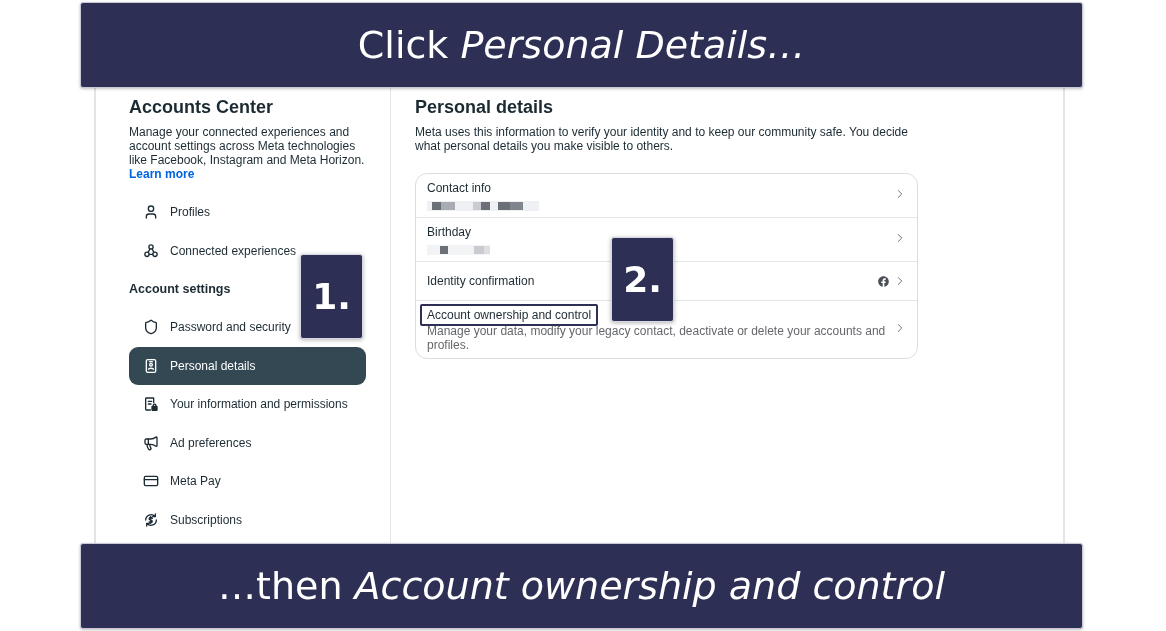  What do you see at coordinates (247, 212) in the screenshot?
I see `sidebar-item: Profiles` at bounding box center [247, 212].